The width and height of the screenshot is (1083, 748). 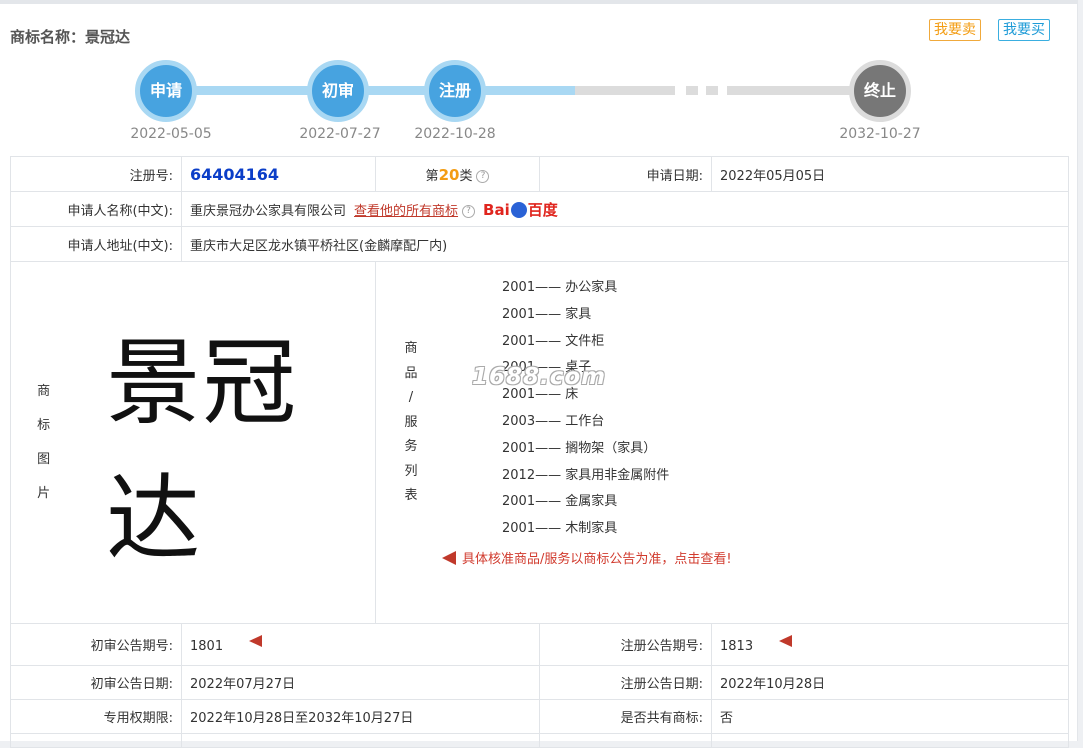 I want to click on reg-notice-no-value: 1813, so click(x=737, y=646).